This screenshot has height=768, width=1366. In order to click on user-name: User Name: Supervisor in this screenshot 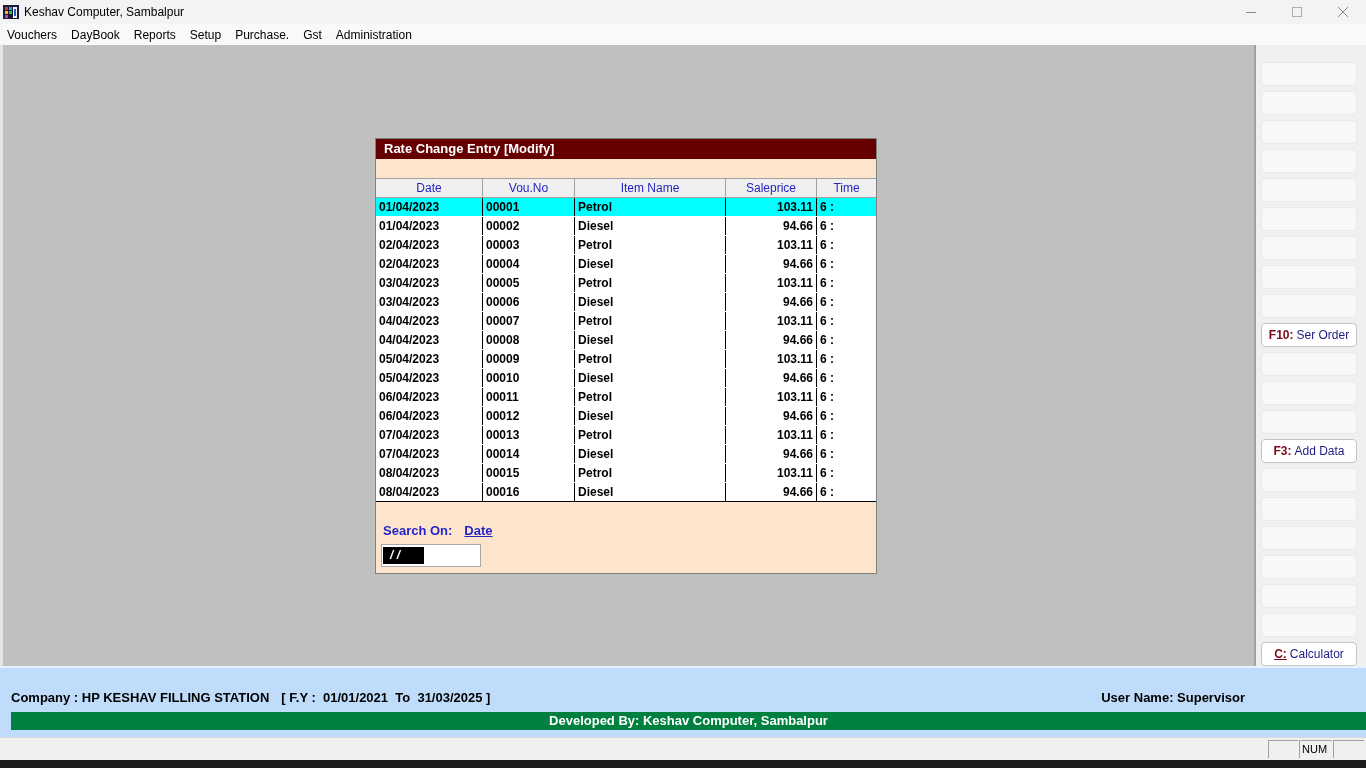, I will do `click(1173, 698)`.